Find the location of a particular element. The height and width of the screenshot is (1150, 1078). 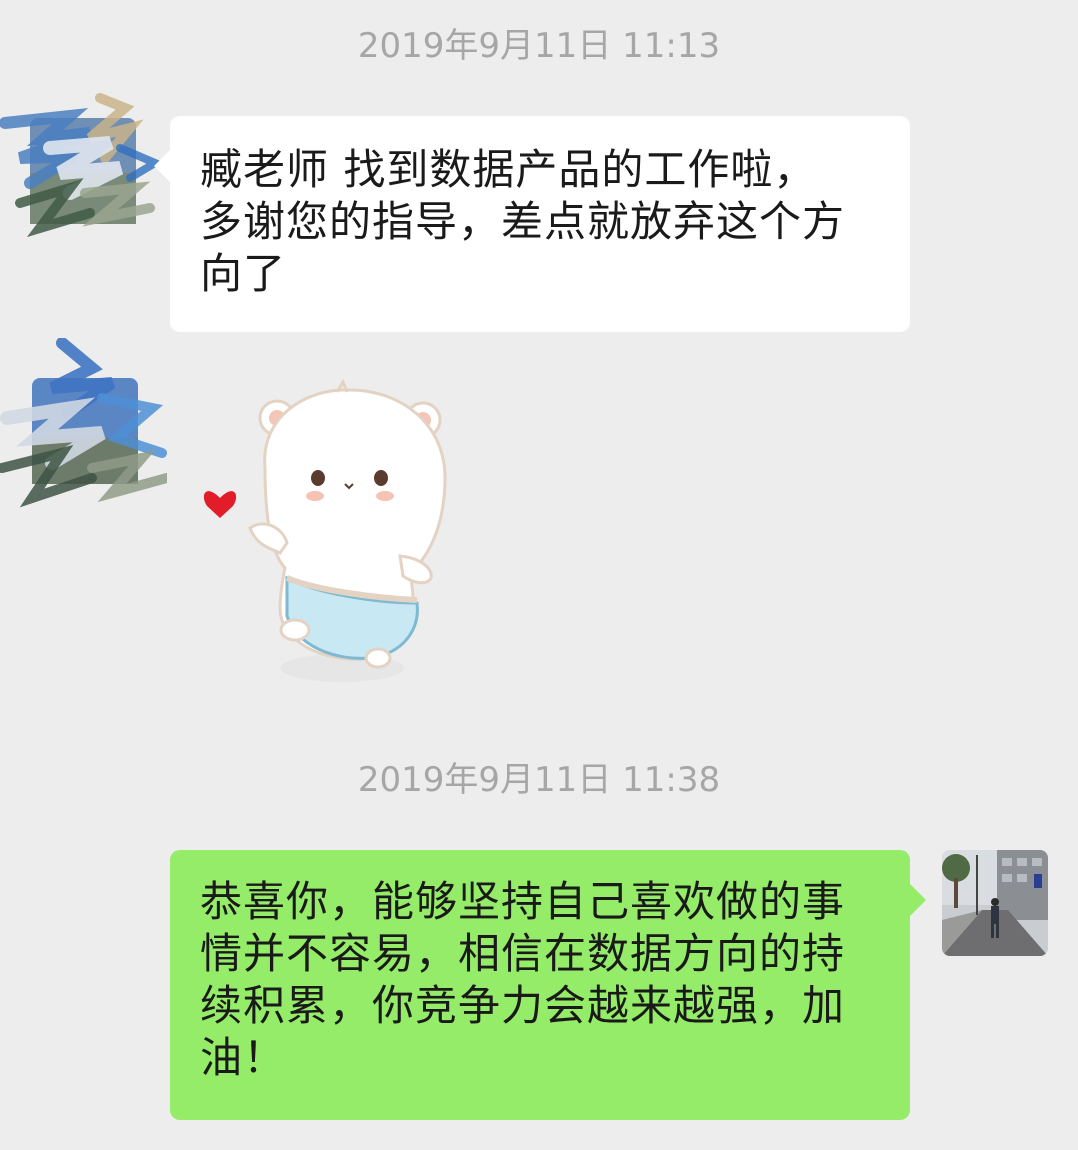

timestamp: 2019年9月11日 11:38 is located at coordinates (539, 780).